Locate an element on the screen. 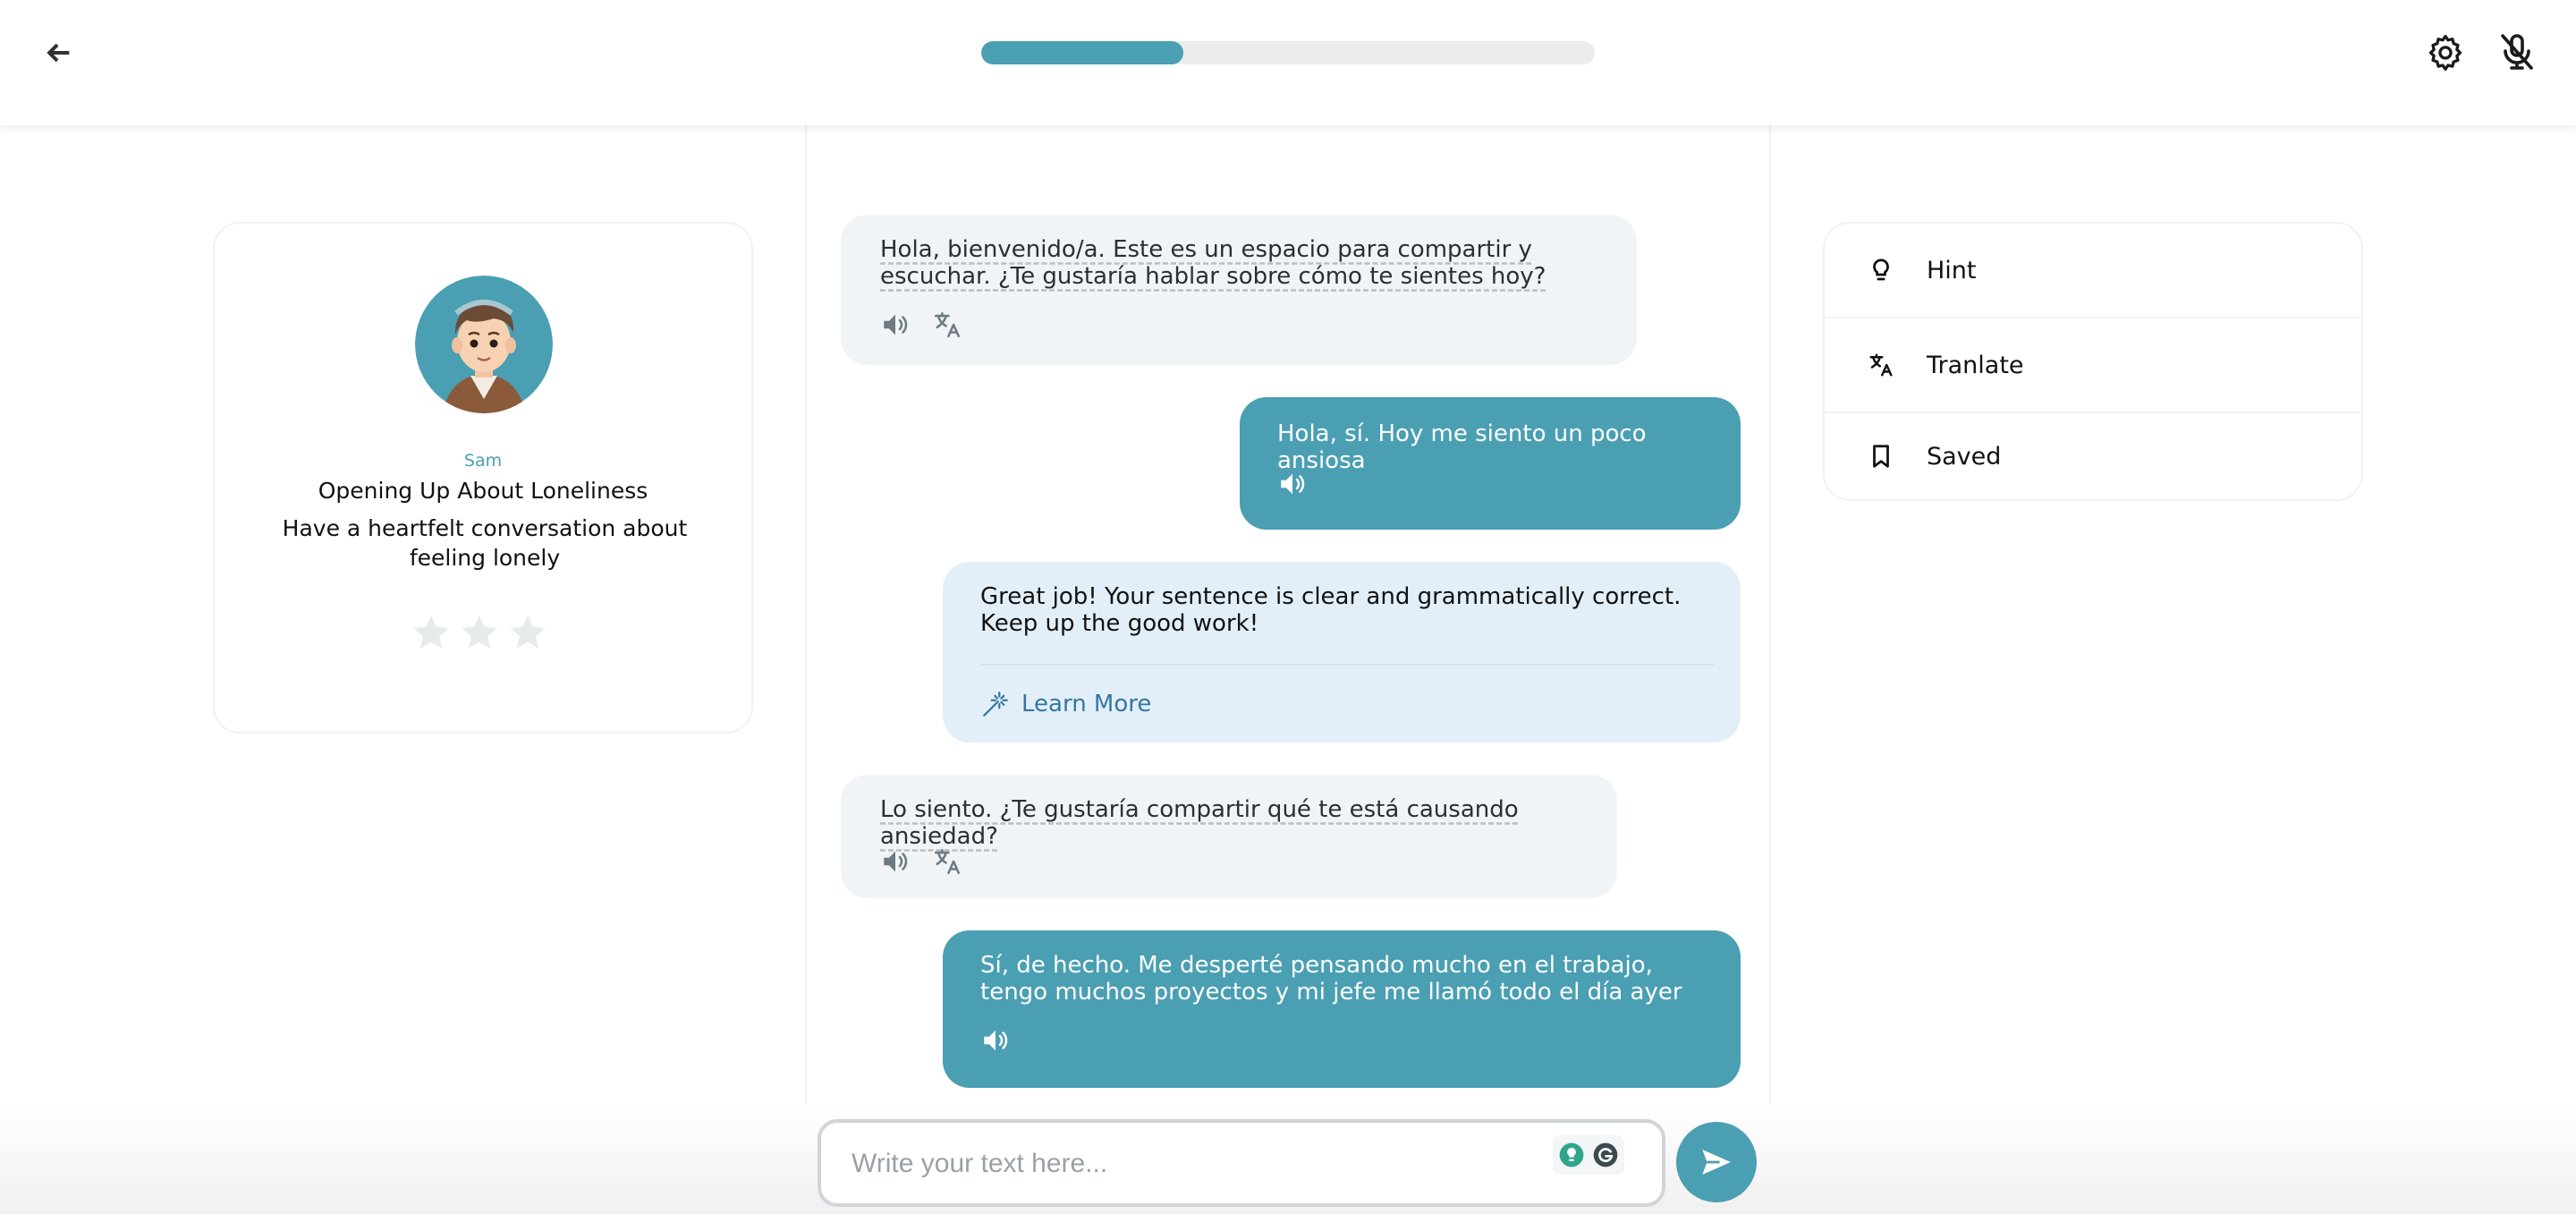  bookmark-icon is located at coordinates (1881, 457).